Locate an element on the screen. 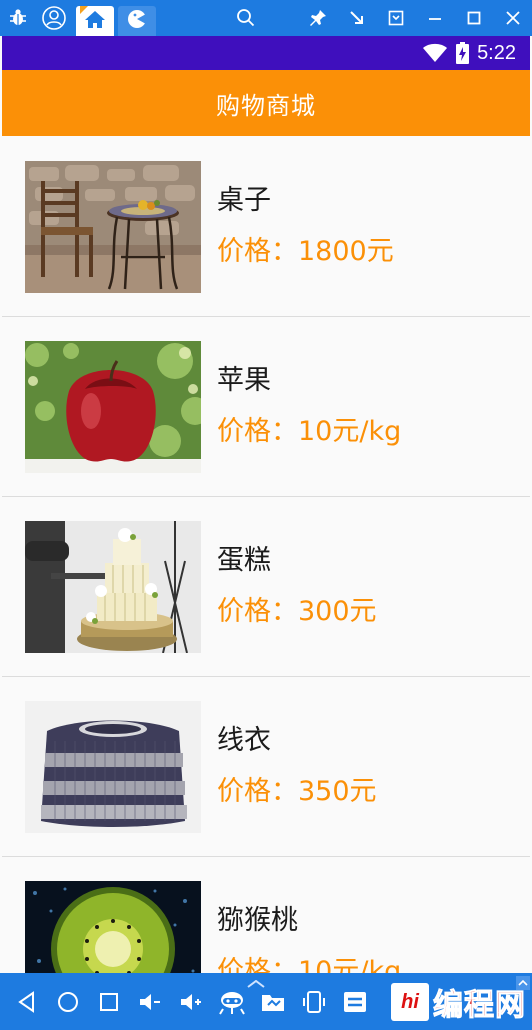 This screenshot has height=1030, width=532. download-box-icon is located at coordinates (395, 18).